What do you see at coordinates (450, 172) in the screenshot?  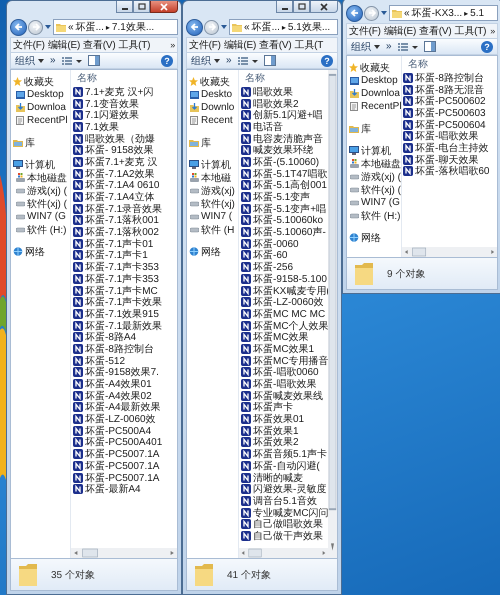 I see `file-item: 坏蛋-落秋唱歌60` at bounding box center [450, 172].